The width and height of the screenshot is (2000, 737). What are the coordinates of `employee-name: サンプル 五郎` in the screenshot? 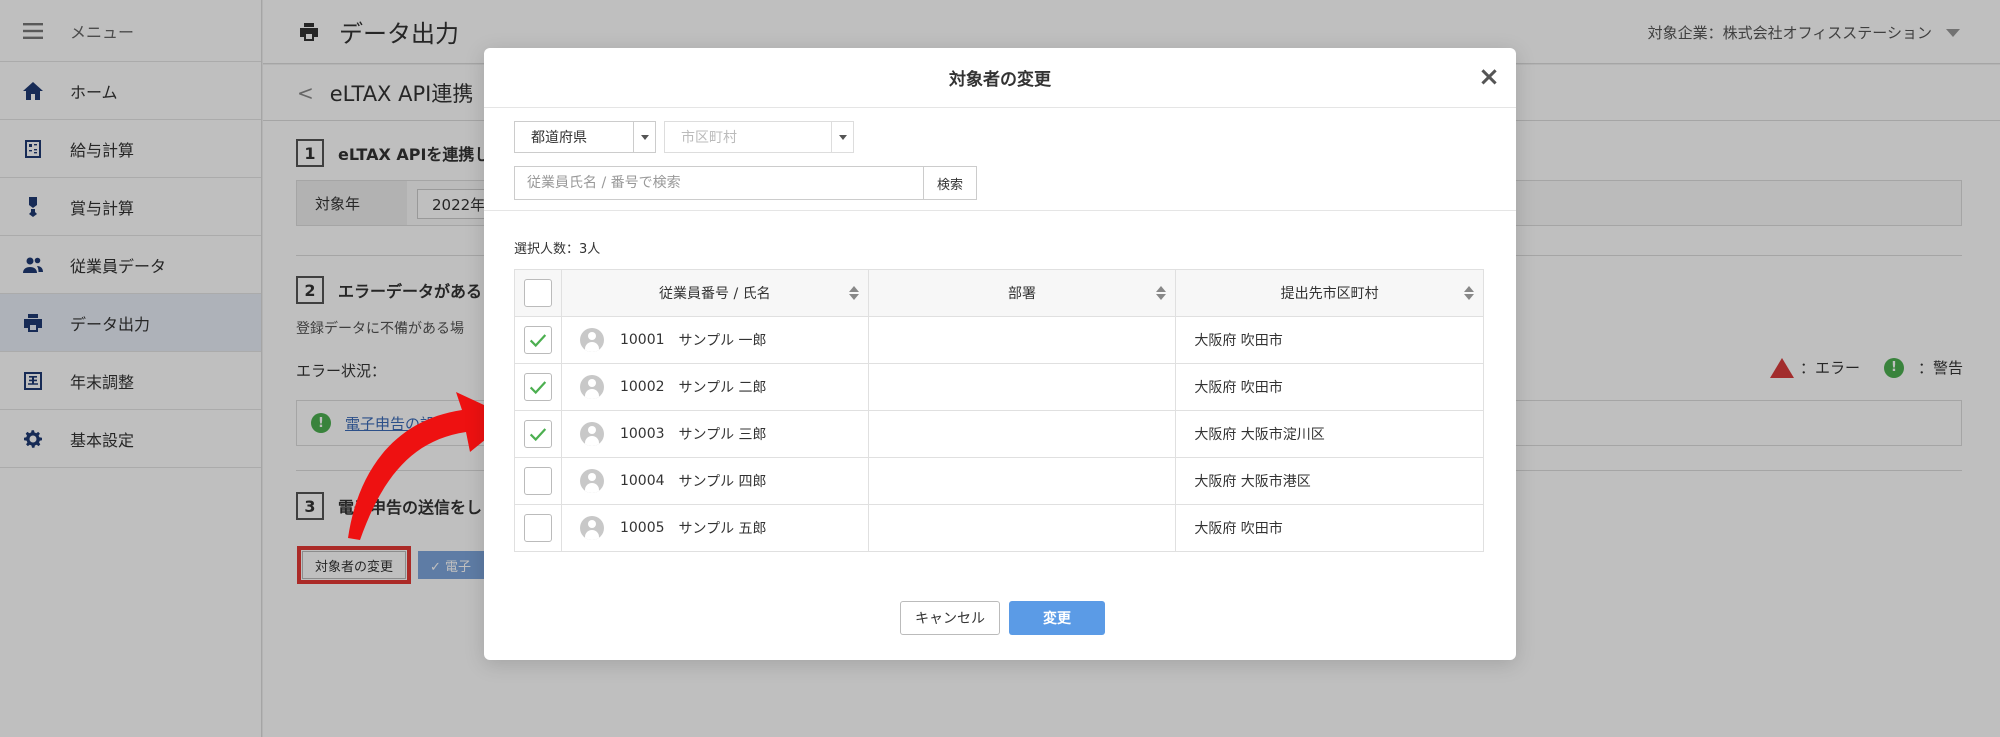 It's located at (722, 529).